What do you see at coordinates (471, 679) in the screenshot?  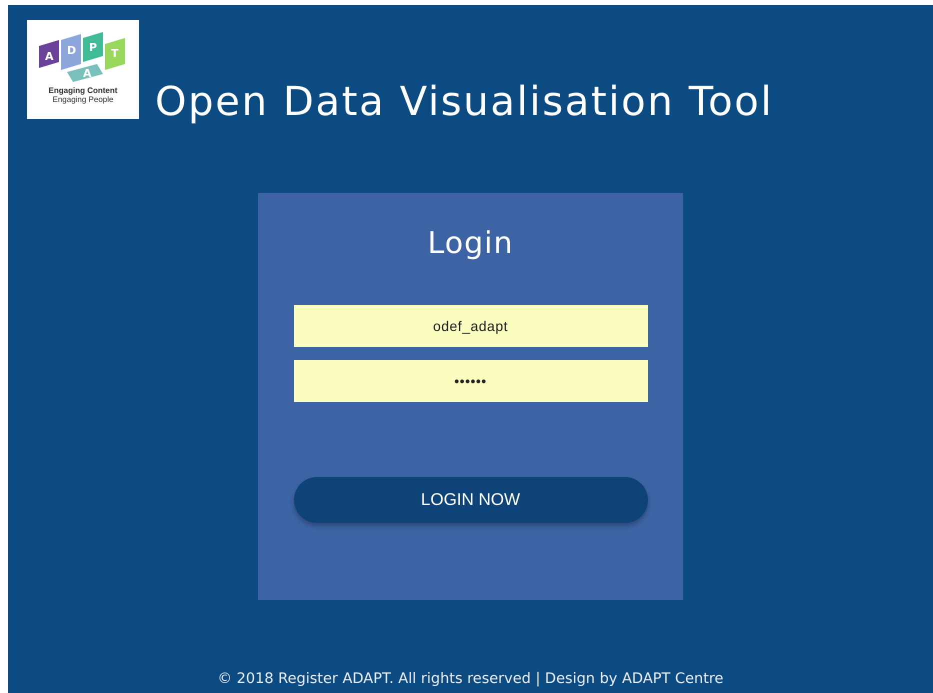 I see `footer-text: © 2018 Register ADAPT. All rights reserved | Design by ADAPT Centre` at bounding box center [471, 679].